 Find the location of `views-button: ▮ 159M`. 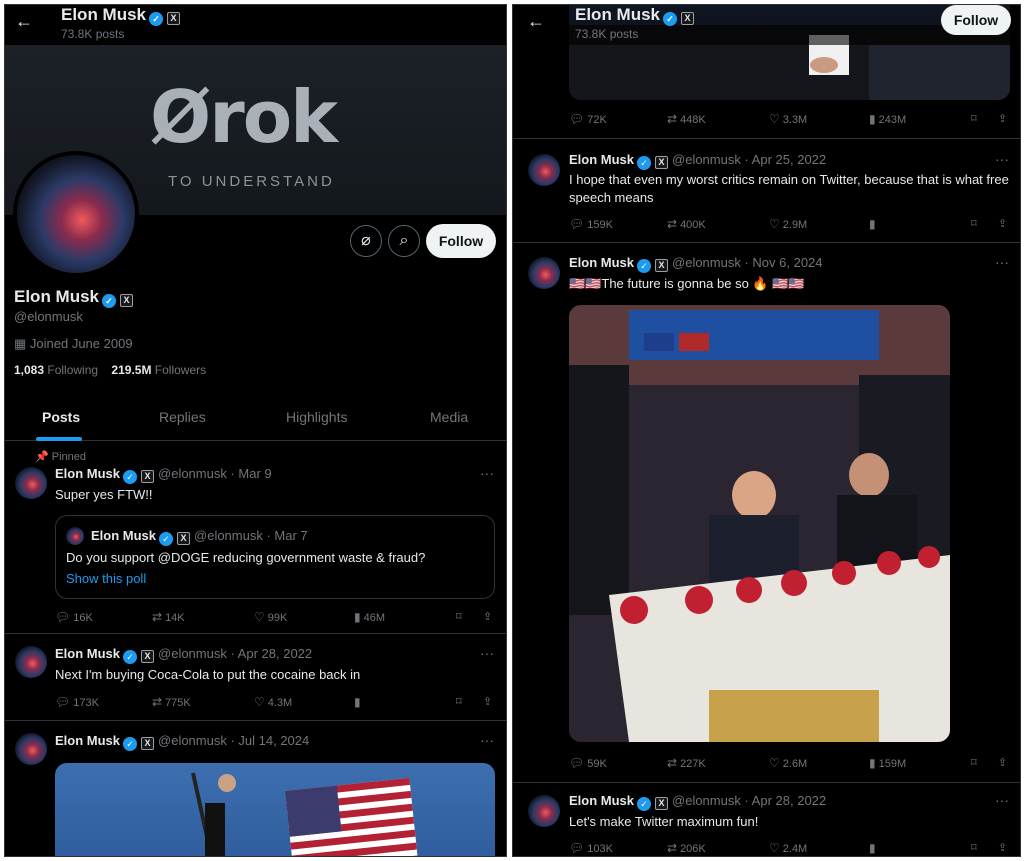

views-button: ▮ 159M is located at coordinates (887, 763).